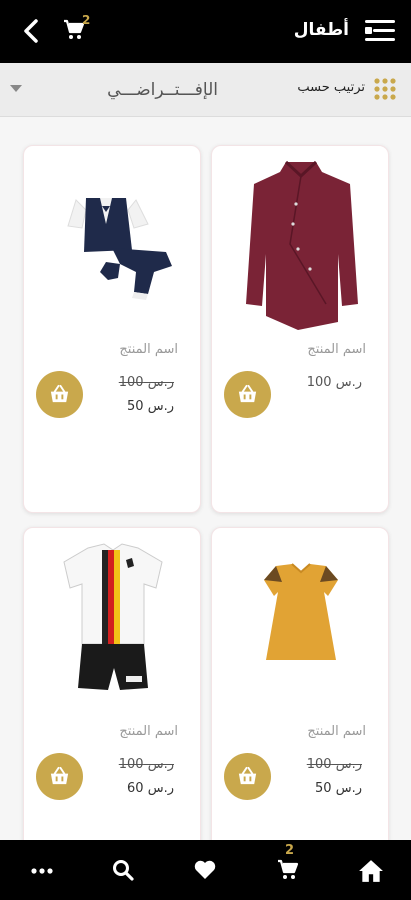 This screenshot has width=411, height=900. I want to click on sort-bar: ترتيب حسب الإفـــتــراضـــي, so click(205, 90).